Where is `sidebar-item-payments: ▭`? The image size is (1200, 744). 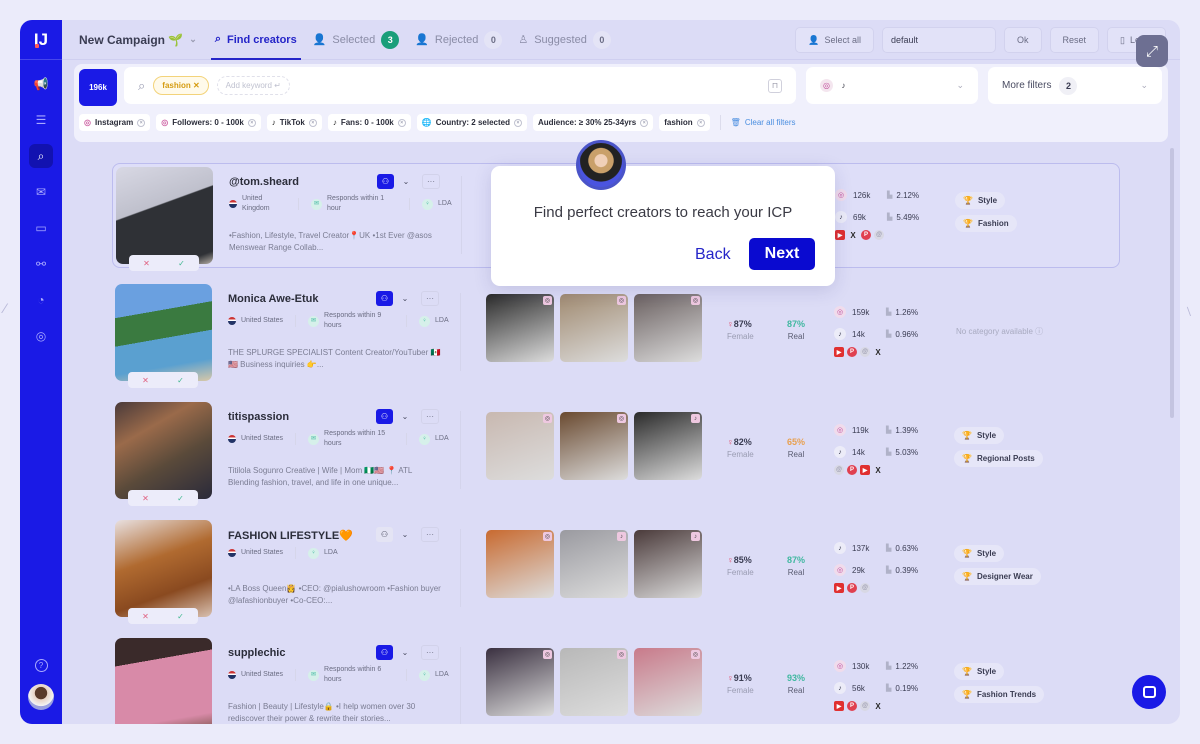
sidebar-item-payments: ▭ is located at coordinates (41, 228).